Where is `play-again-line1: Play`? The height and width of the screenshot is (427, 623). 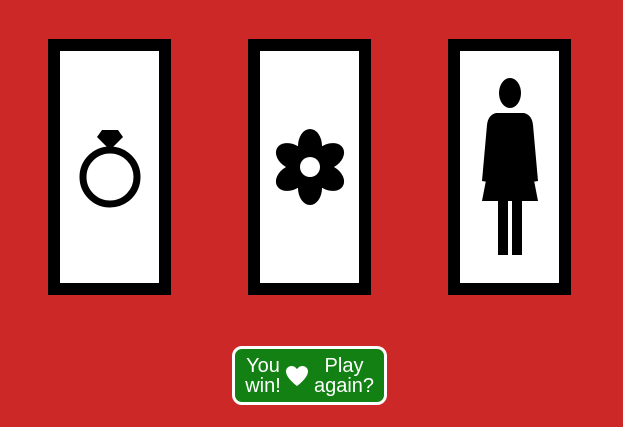 play-again-line1: Play is located at coordinates (344, 365).